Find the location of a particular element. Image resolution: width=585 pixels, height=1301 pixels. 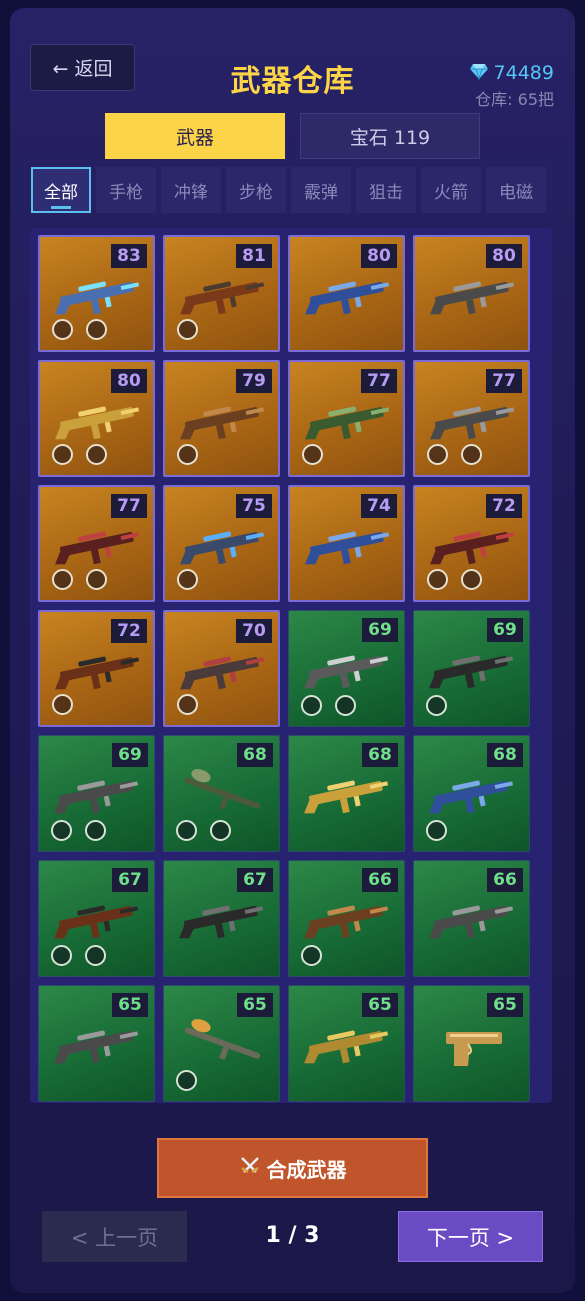

storage-count: 仓库: 65把 is located at coordinates (514, 99).